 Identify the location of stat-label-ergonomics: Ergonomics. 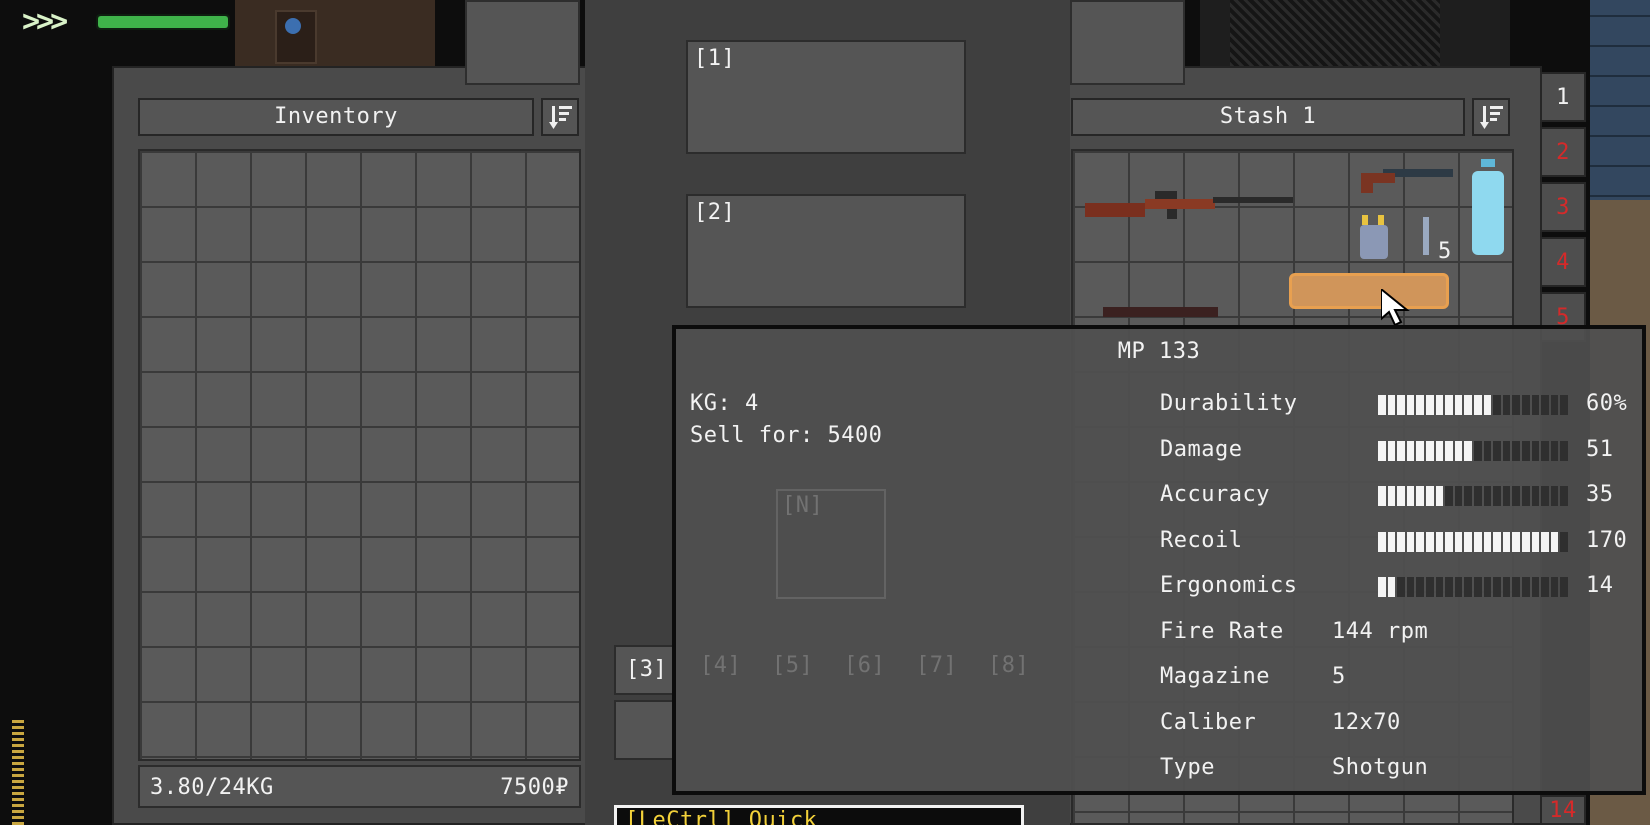
(1229, 585).